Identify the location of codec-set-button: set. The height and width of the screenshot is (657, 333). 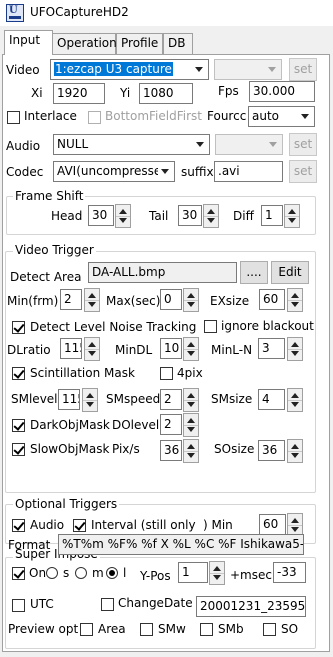
(303, 171).